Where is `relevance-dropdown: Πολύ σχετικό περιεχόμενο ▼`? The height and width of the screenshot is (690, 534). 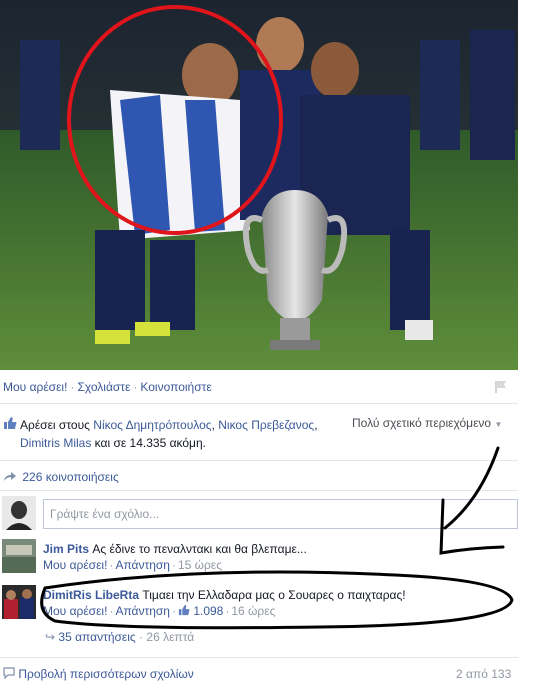
relevance-dropdown: Πολύ σχετικό περιεχόμενο ▼ is located at coordinates (427, 423).